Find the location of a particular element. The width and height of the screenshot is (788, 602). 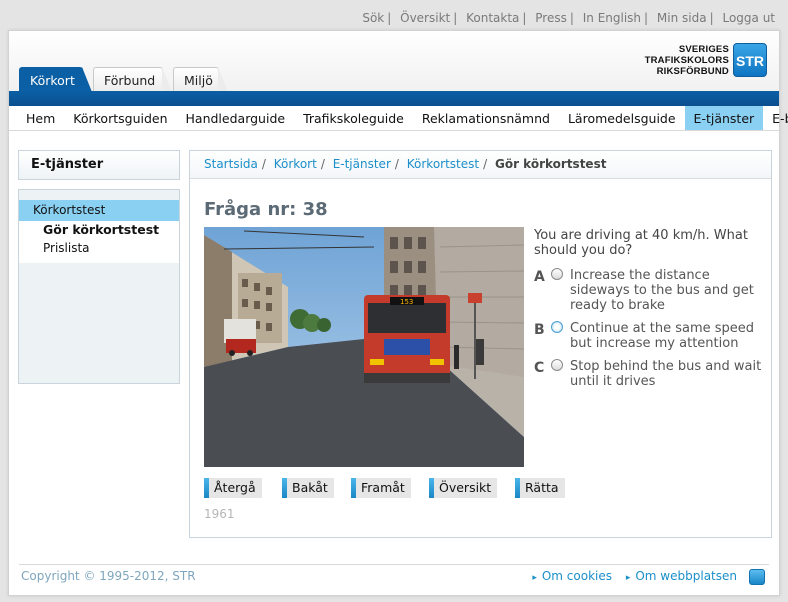

question-title: Fråga nr: 38 is located at coordinates (266, 209).